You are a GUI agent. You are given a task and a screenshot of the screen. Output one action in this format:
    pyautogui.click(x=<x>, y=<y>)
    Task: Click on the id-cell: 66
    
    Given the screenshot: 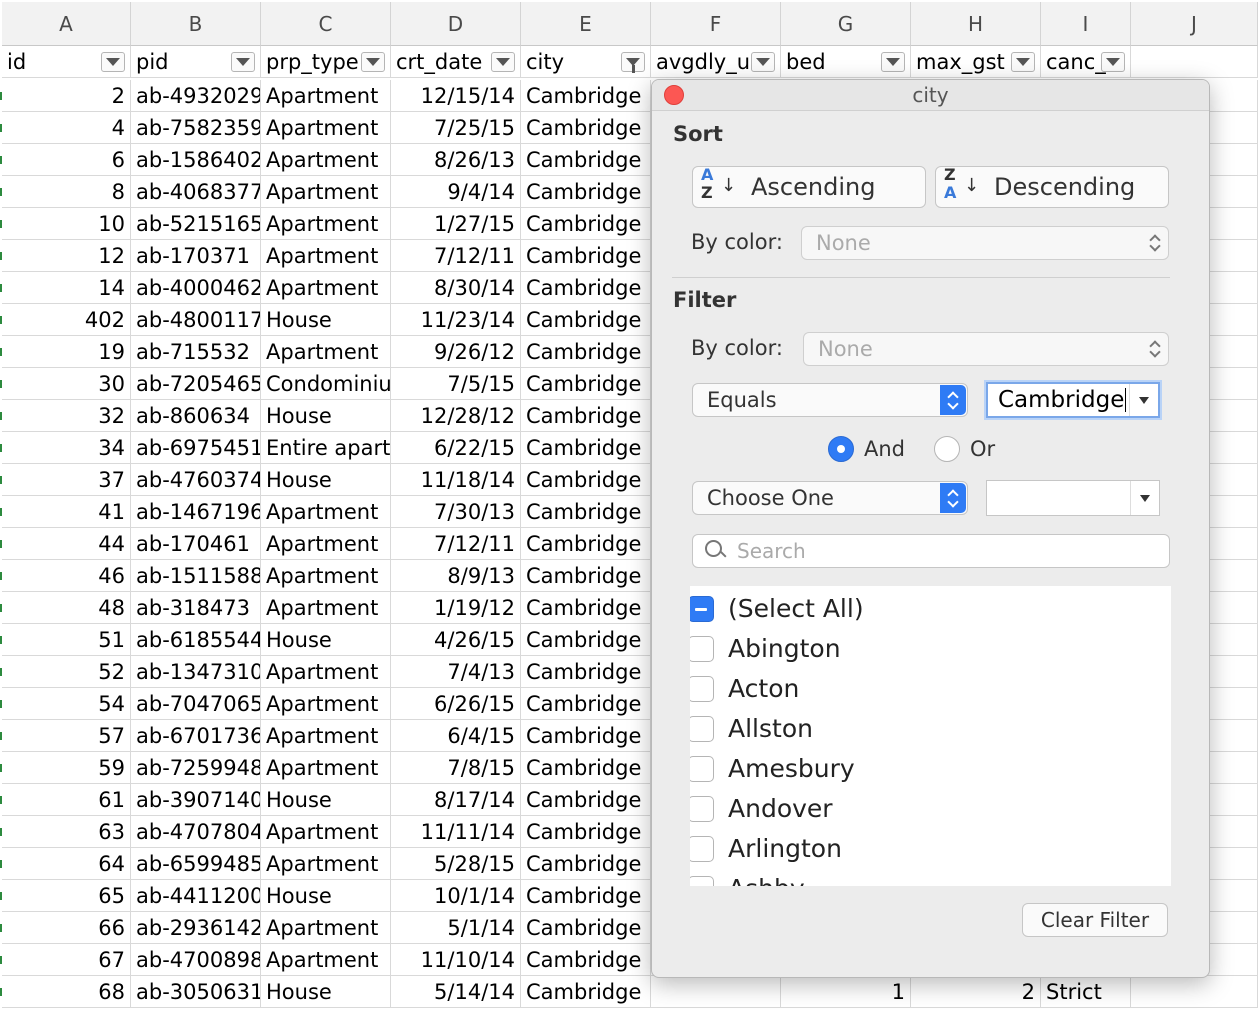 What is the action you would take?
    pyautogui.click(x=66, y=928)
    